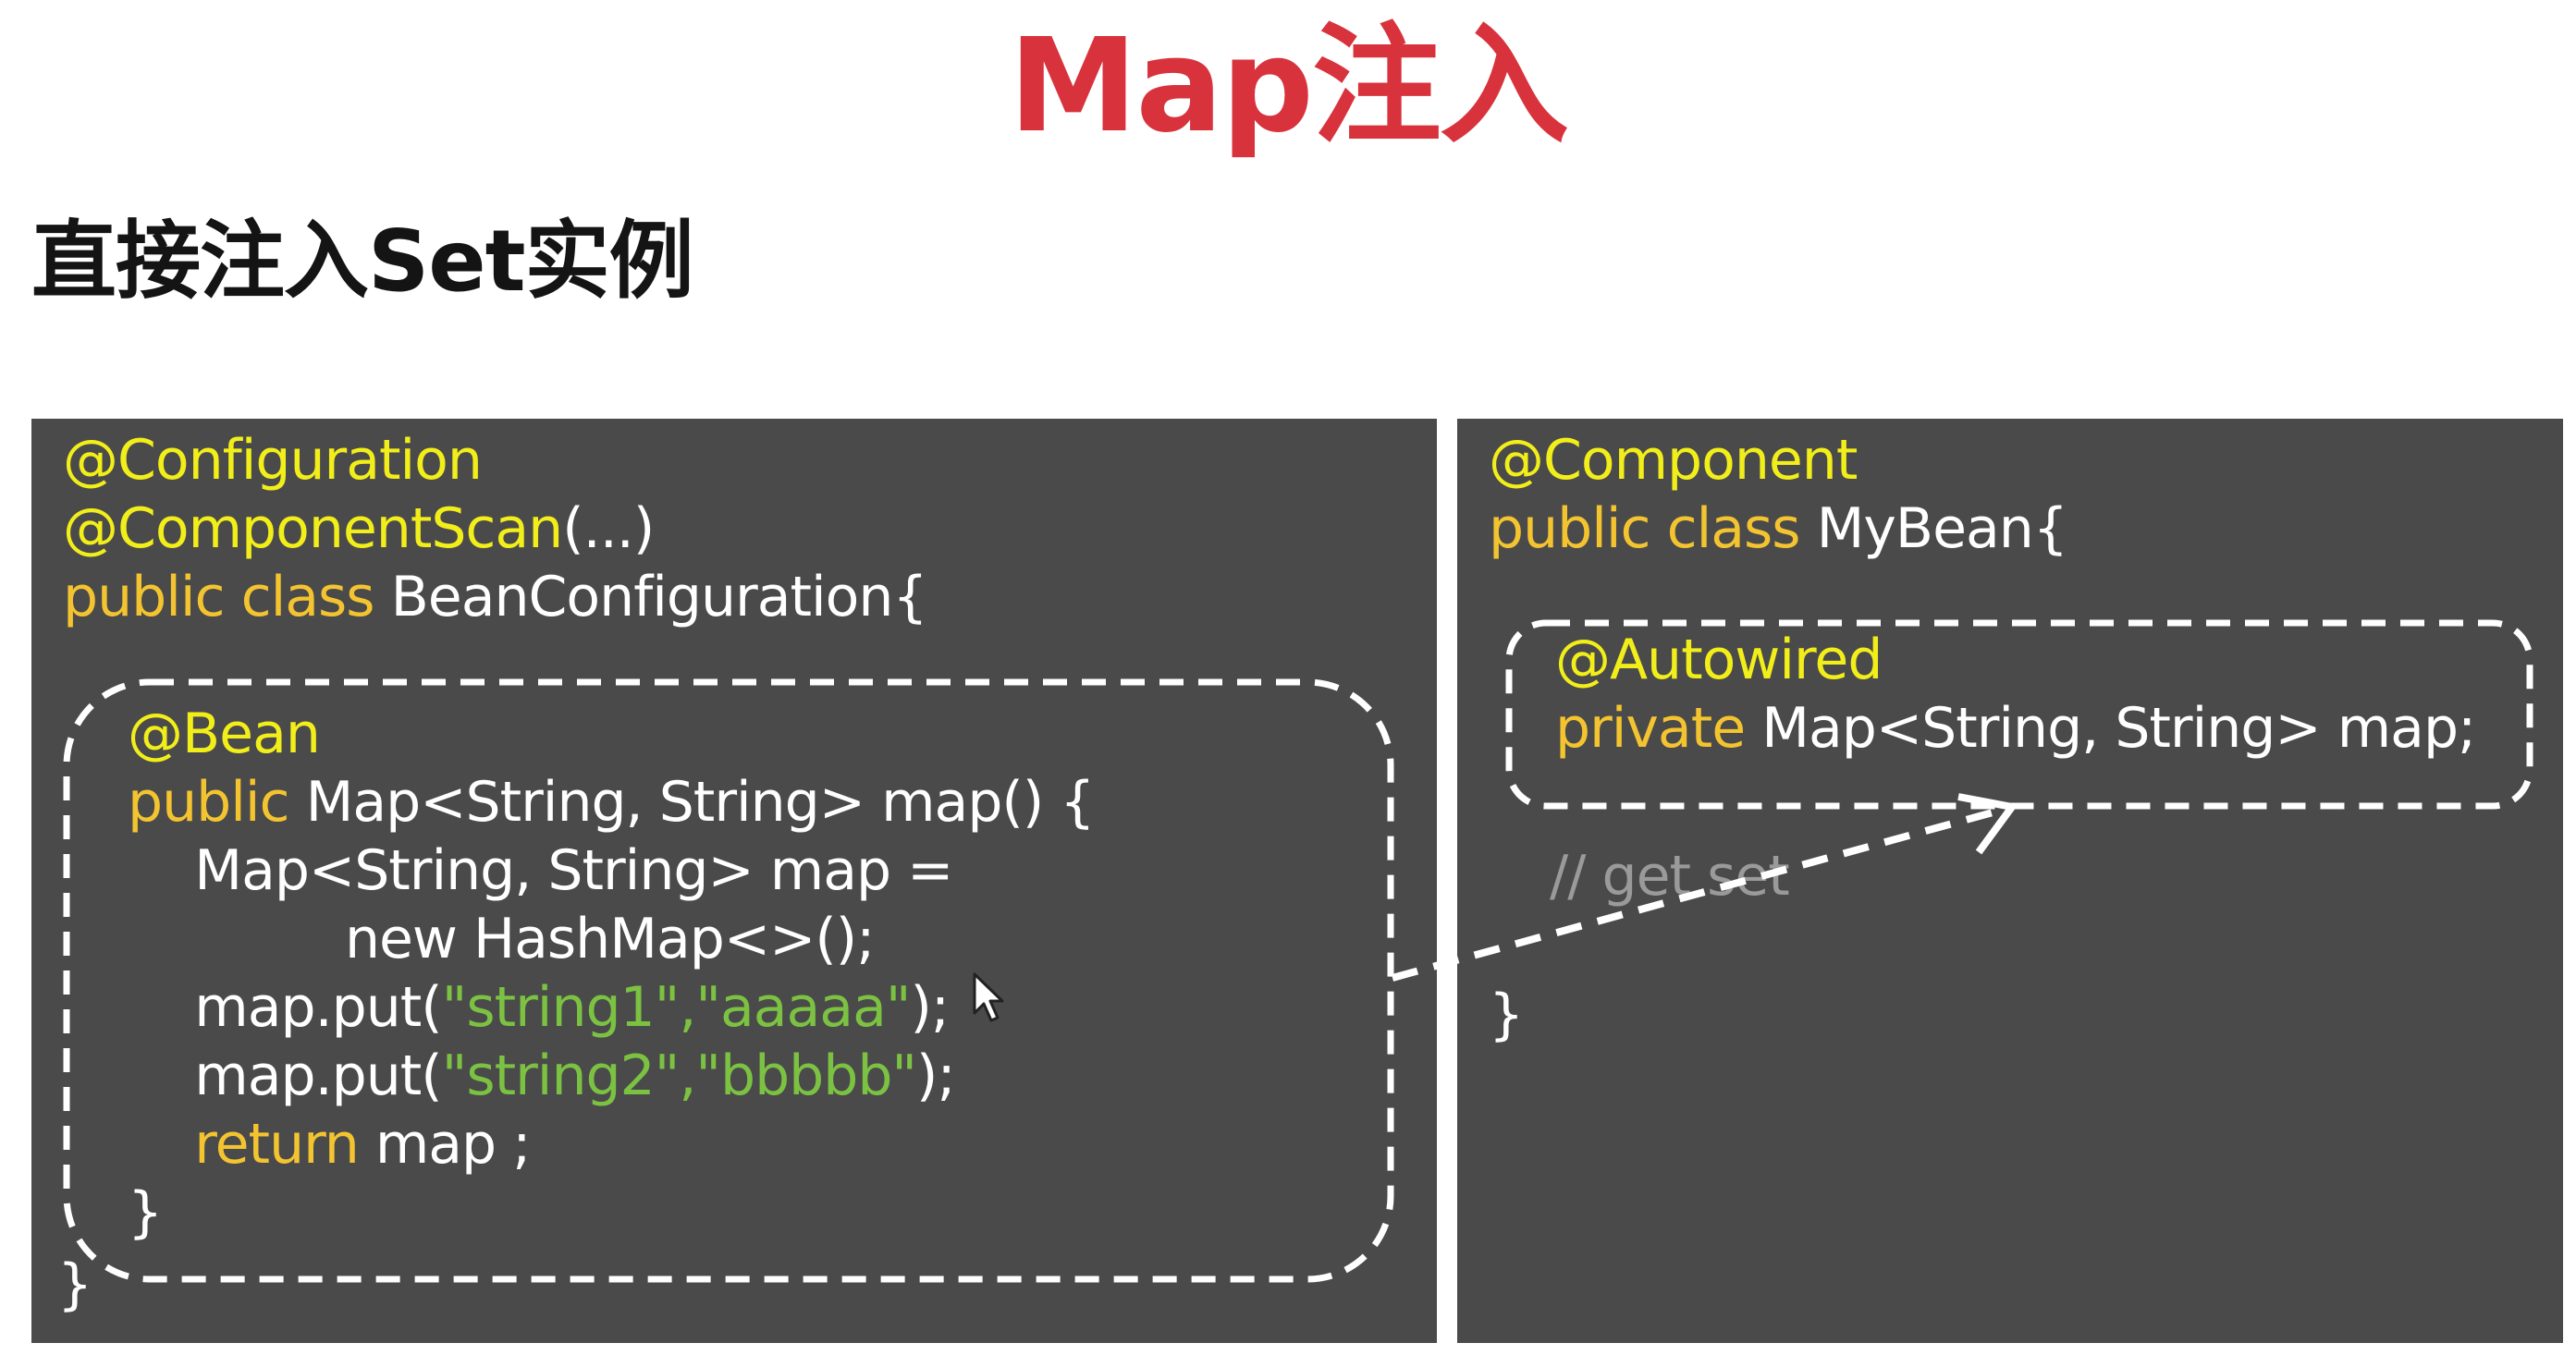 The image size is (2576, 1355). What do you see at coordinates (1778, 494) in the screenshot?
I see `right-code-header: @Component public class MyBean{` at bounding box center [1778, 494].